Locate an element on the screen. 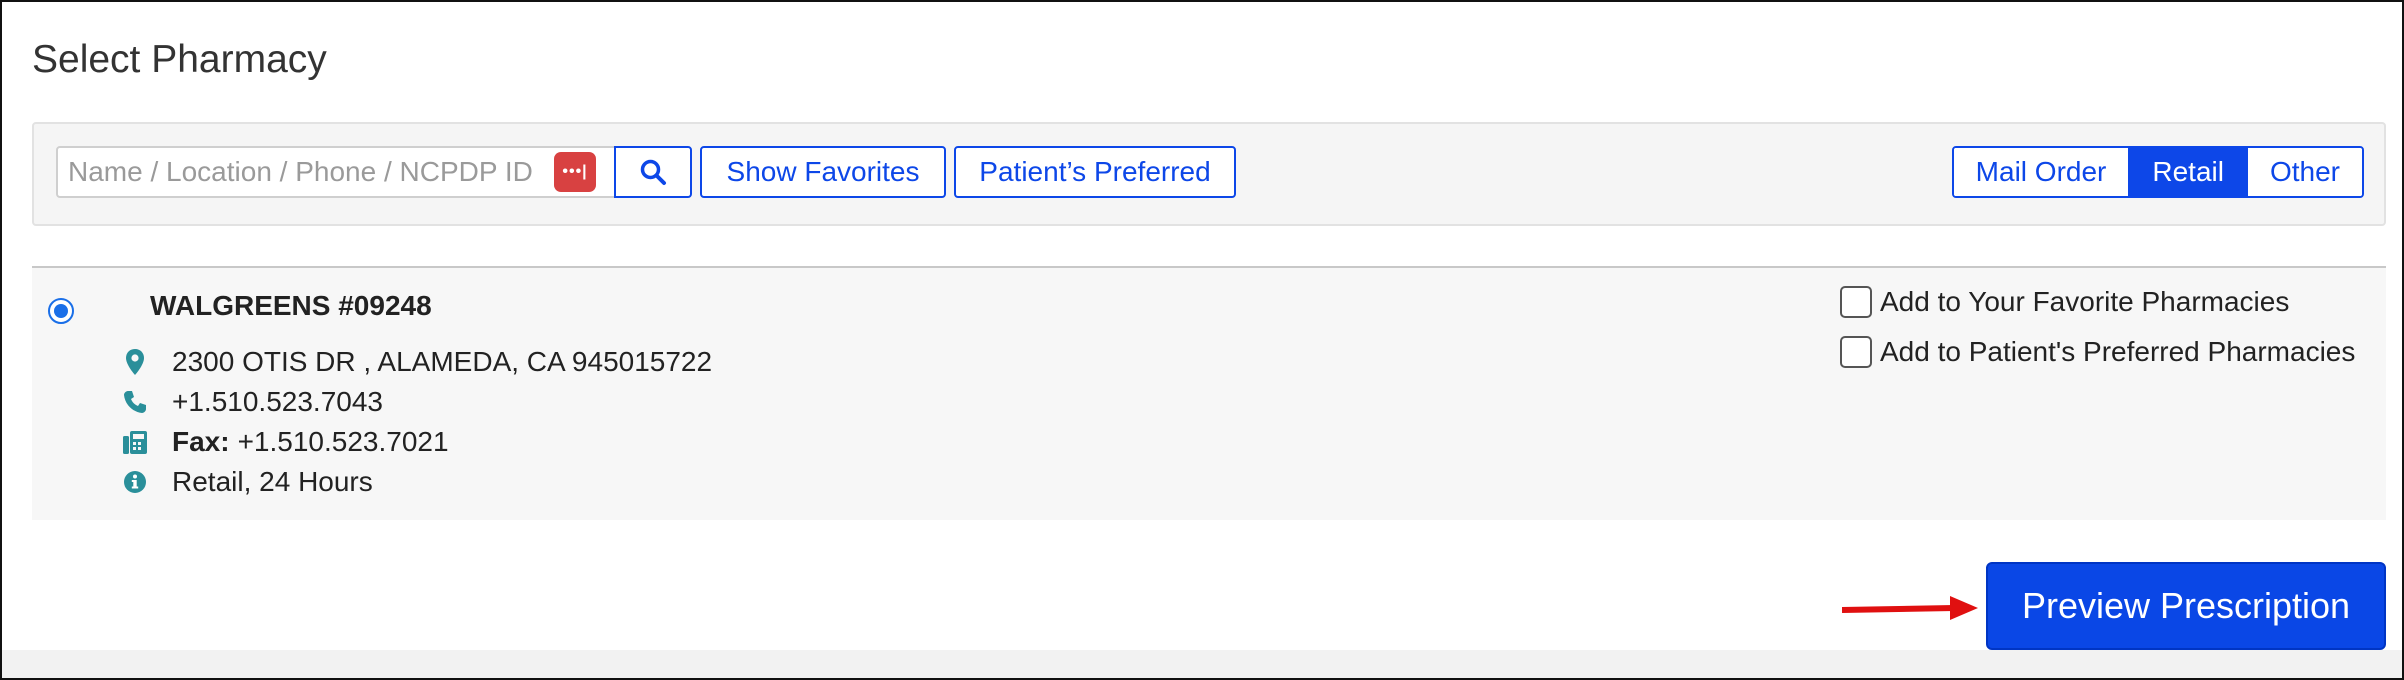  filter-mail-order: Mail Order is located at coordinates (2042, 172).